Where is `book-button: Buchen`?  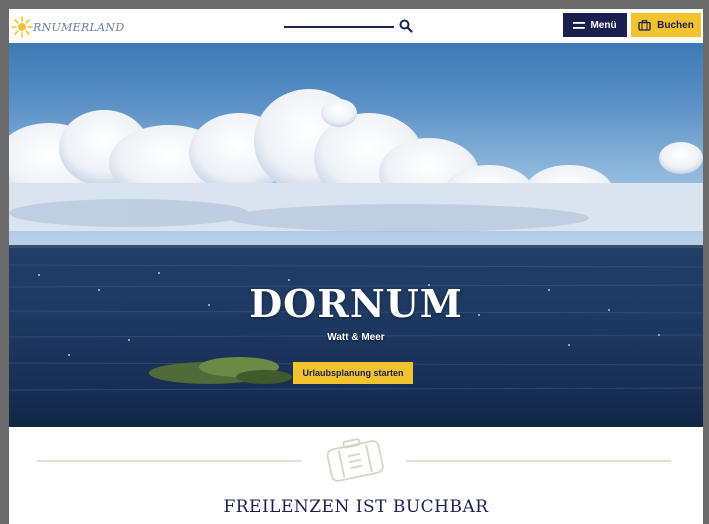
book-button: Buchen is located at coordinates (666, 25).